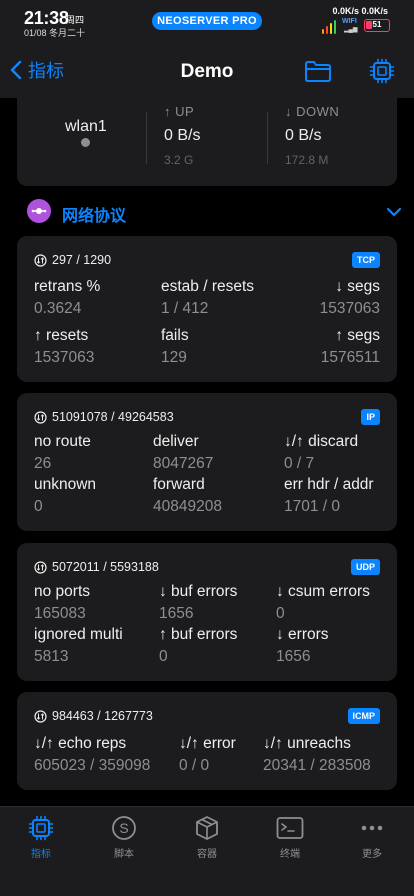 The image size is (414, 896). I want to click on stat-value: 5813, so click(51, 656).